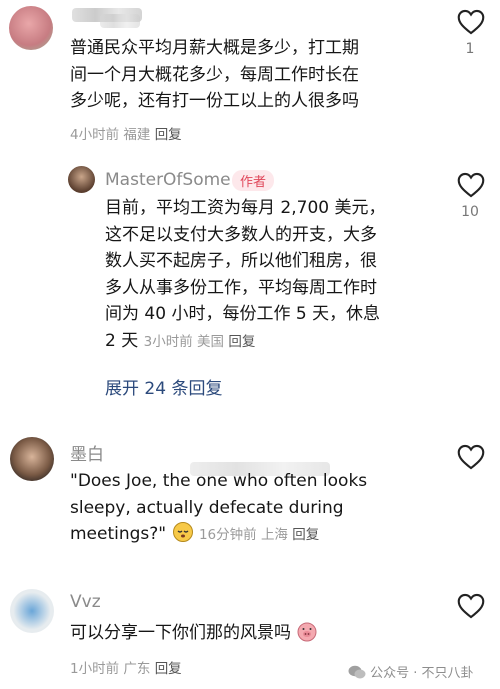  I want to click on comment-meta: 3小时前 美国 回复, so click(199, 341).